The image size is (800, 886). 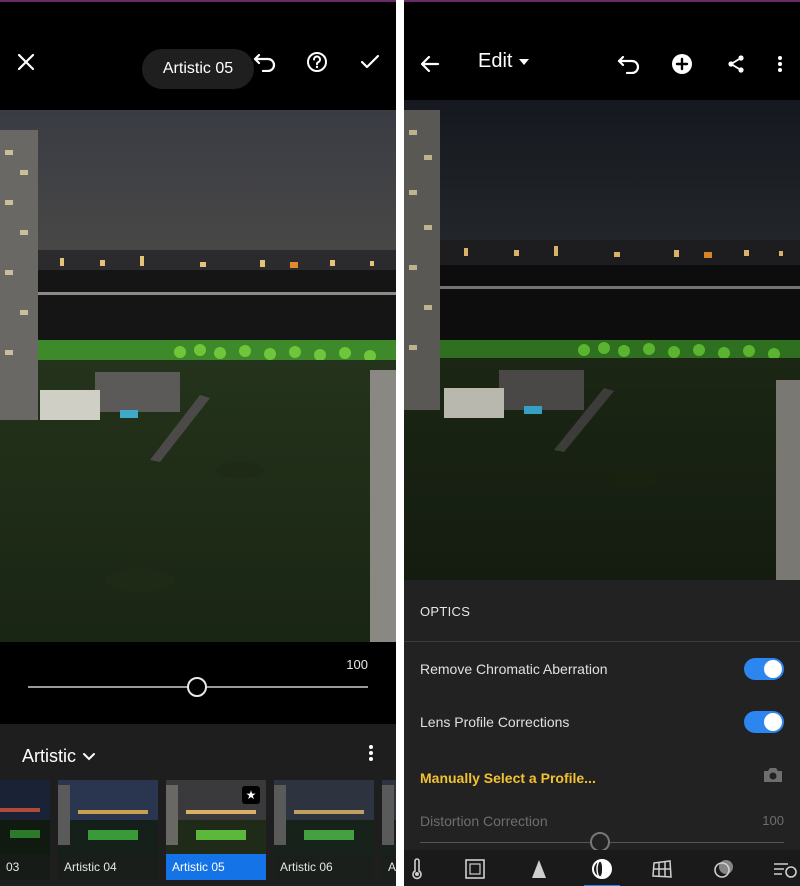 I want to click on preset-thumb: Artistic 06, so click(x=324, y=830).